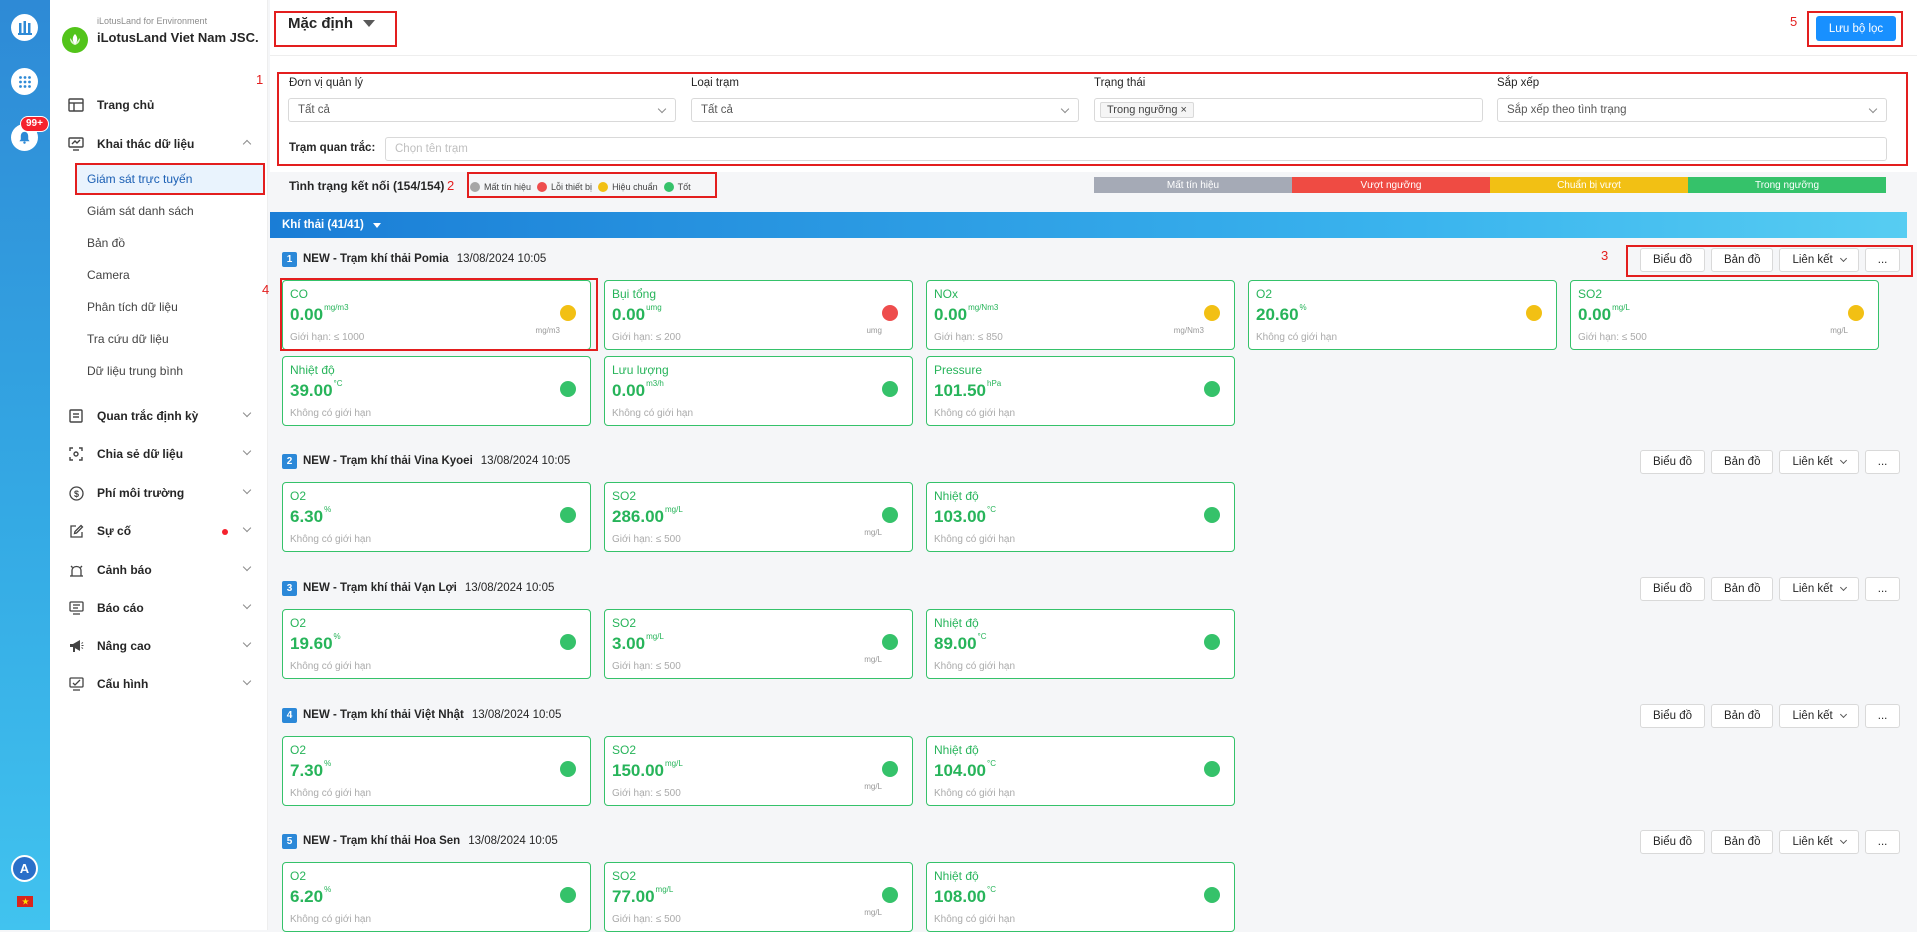 This screenshot has width=1917, height=932. I want to click on parameter-card: SO2 3.00mg/L Giới hạn: ≤ 500 mg/L, so click(758, 644).